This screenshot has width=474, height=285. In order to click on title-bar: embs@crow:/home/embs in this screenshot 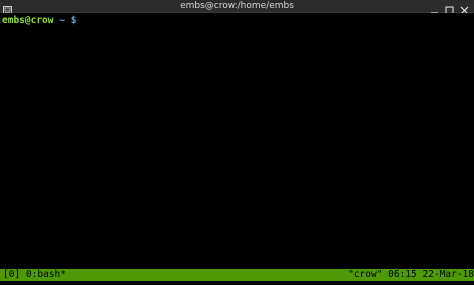, I will do `click(237, 7)`.